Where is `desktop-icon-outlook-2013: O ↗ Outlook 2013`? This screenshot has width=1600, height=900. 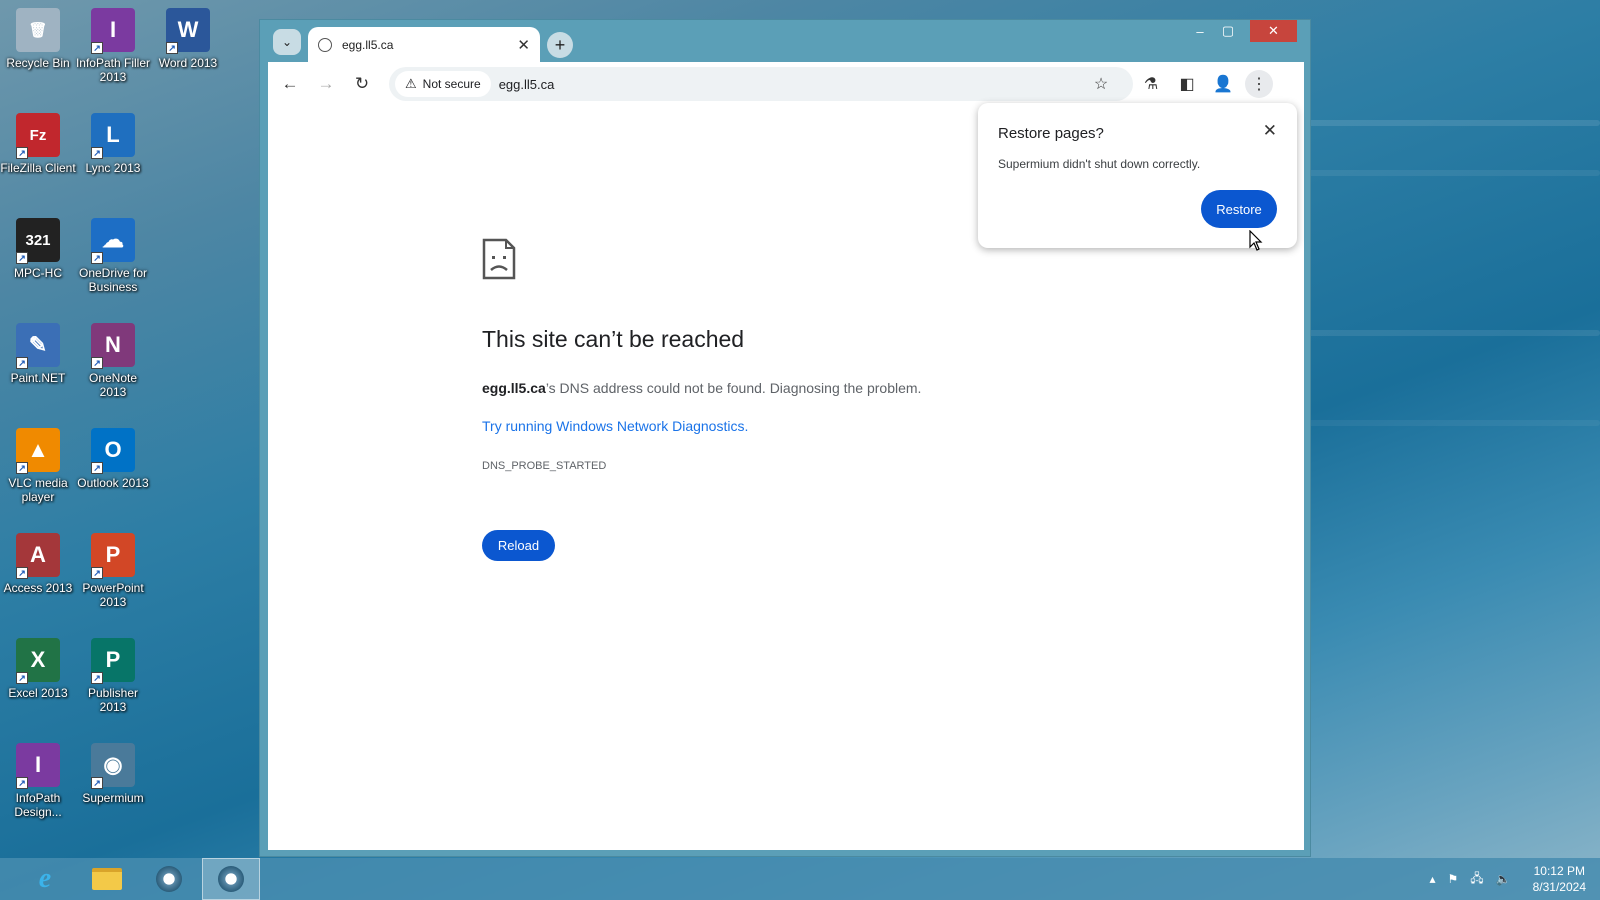 desktop-icon-outlook-2013: O ↗ Outlook 2013 is located at coordinates (113, 459).